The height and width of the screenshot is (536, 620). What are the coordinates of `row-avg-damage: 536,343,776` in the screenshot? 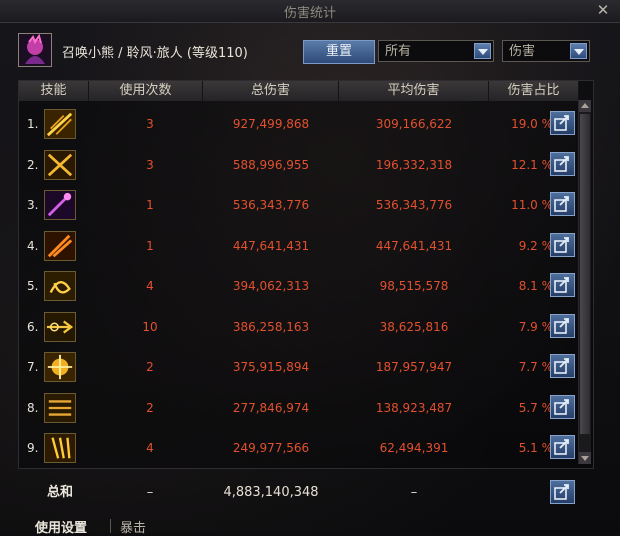 It's located at (414, 205).